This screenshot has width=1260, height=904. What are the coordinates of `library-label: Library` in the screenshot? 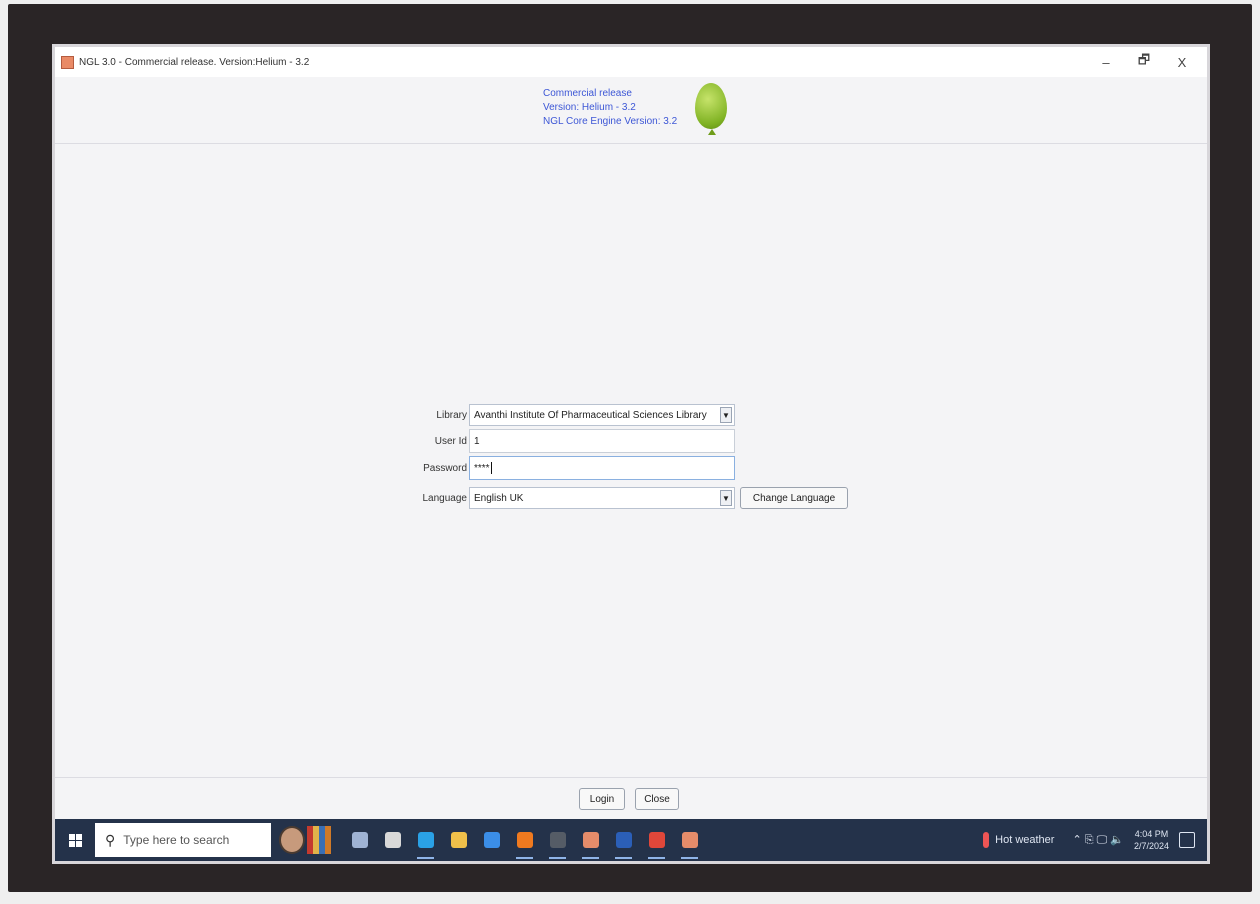 It's located at (451, 415).